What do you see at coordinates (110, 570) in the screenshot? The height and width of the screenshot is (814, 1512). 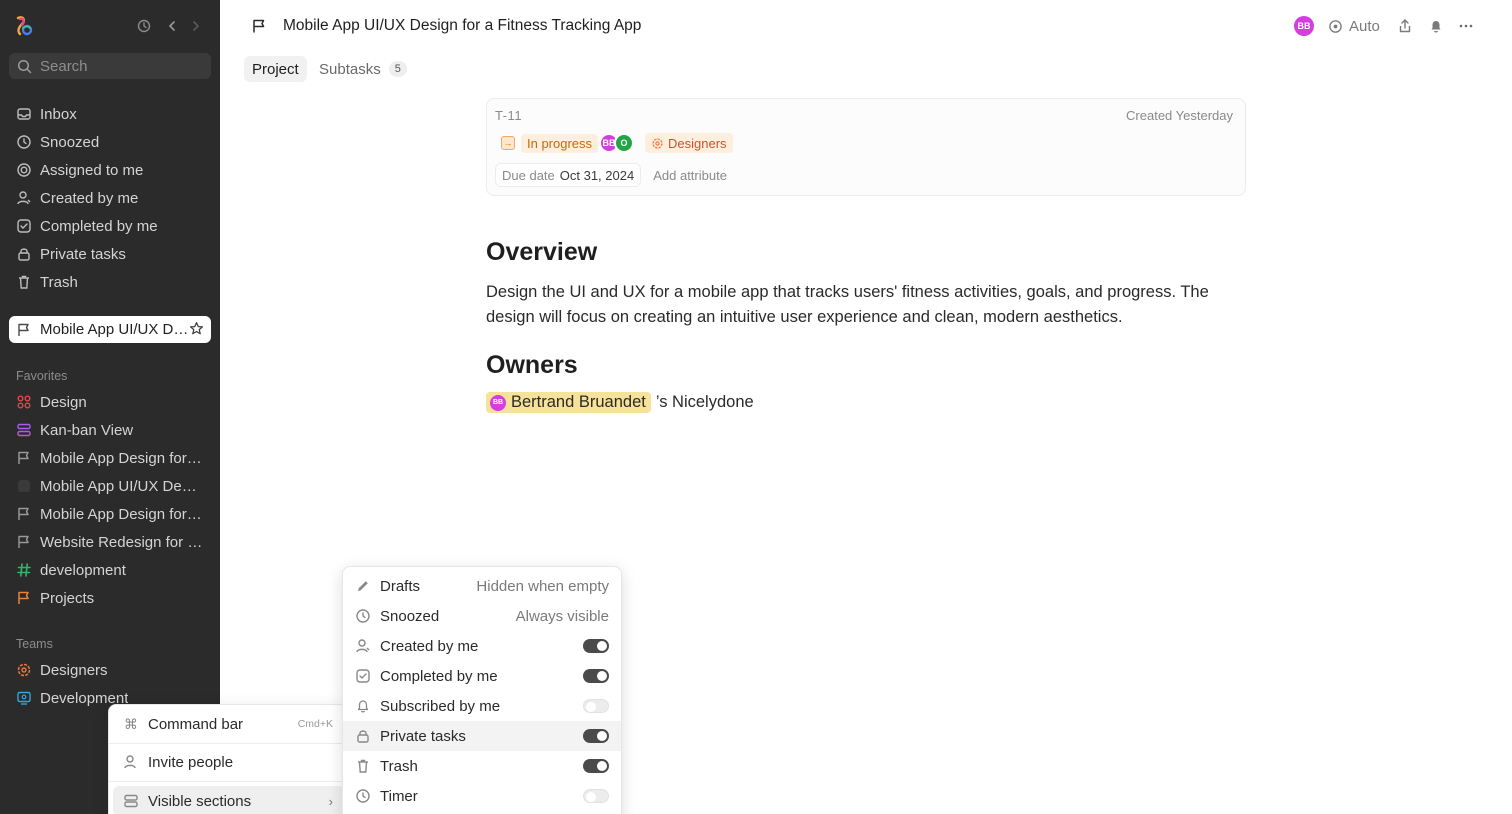 I see `favorite-item-development: development` at bounding box center [110, 570].